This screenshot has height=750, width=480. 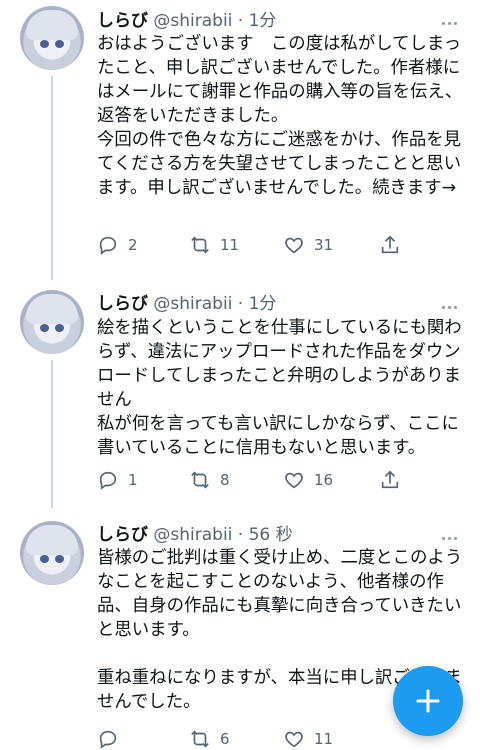 What do you see at coordinates (214, 245) in the screenshot?
I see `retweet-button: 11` at bounding box center [214, 245].